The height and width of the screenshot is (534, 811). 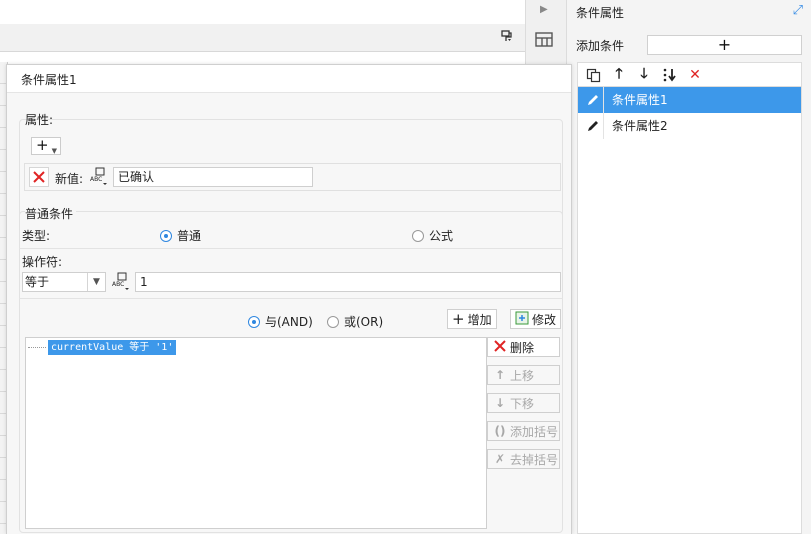 What do you see at coordinates (798, 10) in the screenshot?
I see `expand-icon: ⤢` at bounding box center [798, 10].